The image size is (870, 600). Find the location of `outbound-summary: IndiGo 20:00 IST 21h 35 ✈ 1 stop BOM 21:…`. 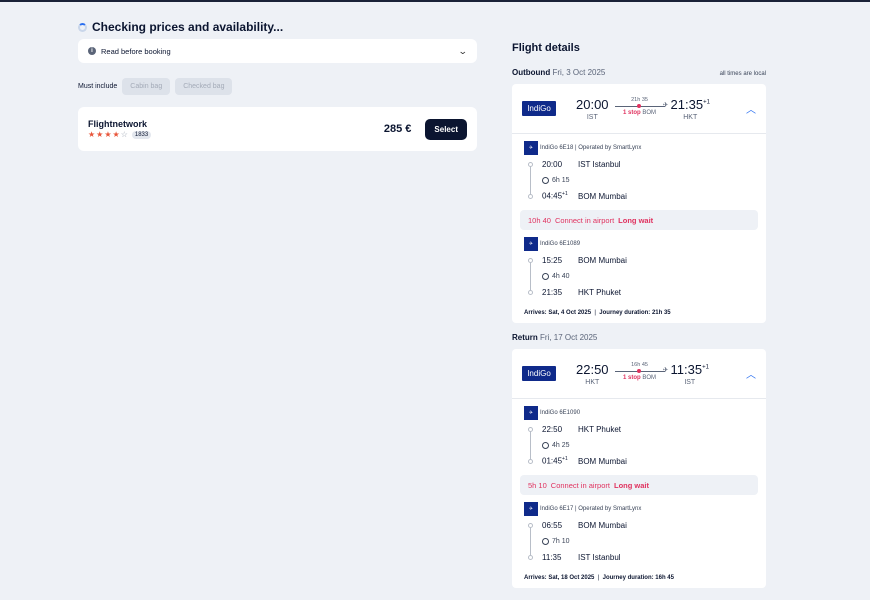

outbound-summary: IndiGo 20:00 IST 21h 35 ✈ 1 stop BOM 21:… is located at coordinates (639, 109).